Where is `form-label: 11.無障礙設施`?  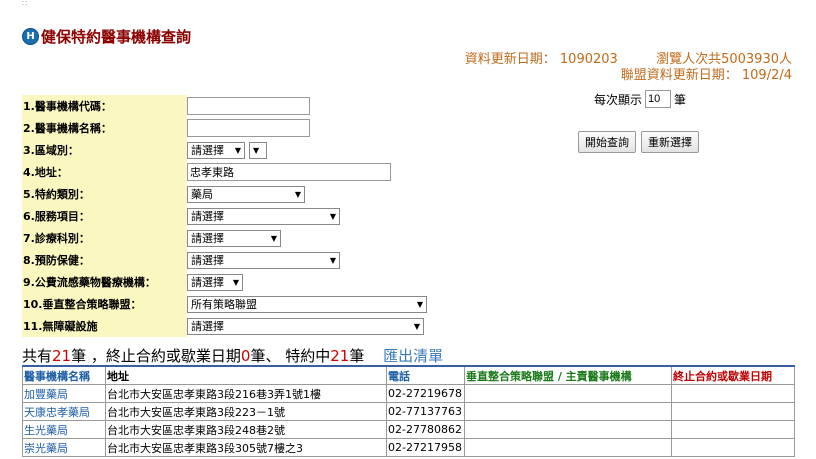
form-label: 11.無障礙設施 is located at coordinates (104, 326).